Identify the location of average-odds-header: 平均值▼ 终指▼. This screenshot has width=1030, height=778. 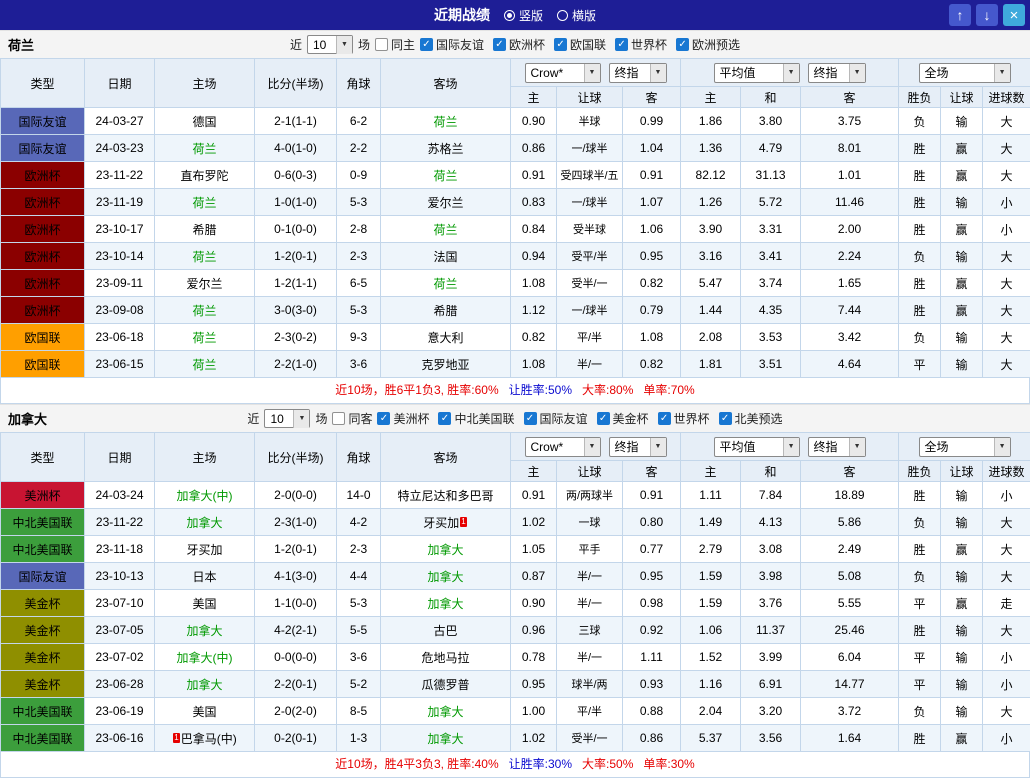
(790, 447).